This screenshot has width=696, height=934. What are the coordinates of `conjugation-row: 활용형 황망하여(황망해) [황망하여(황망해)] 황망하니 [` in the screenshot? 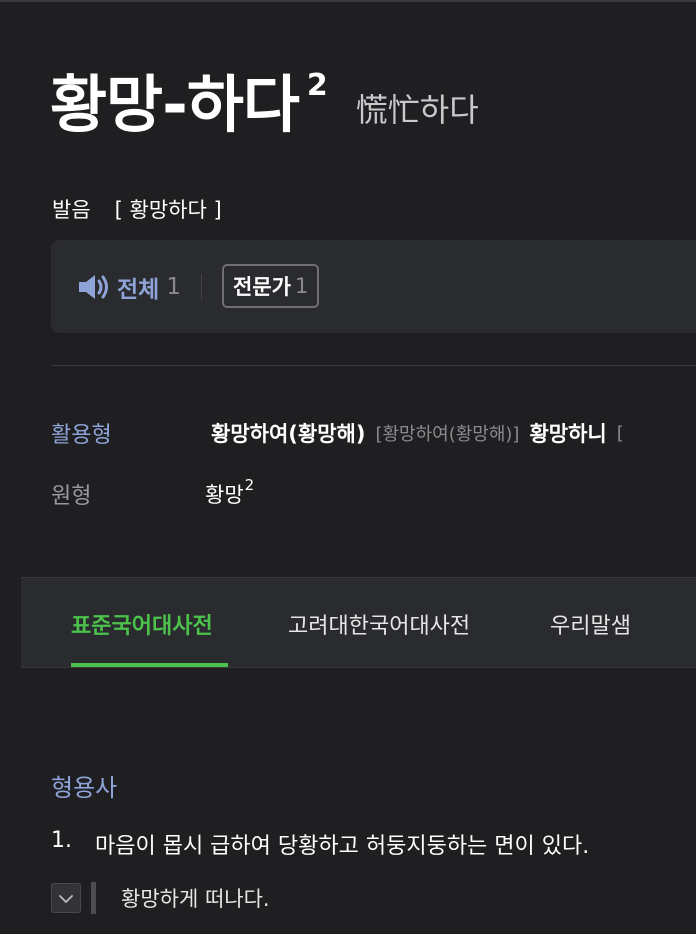 It's located at (342, 433).